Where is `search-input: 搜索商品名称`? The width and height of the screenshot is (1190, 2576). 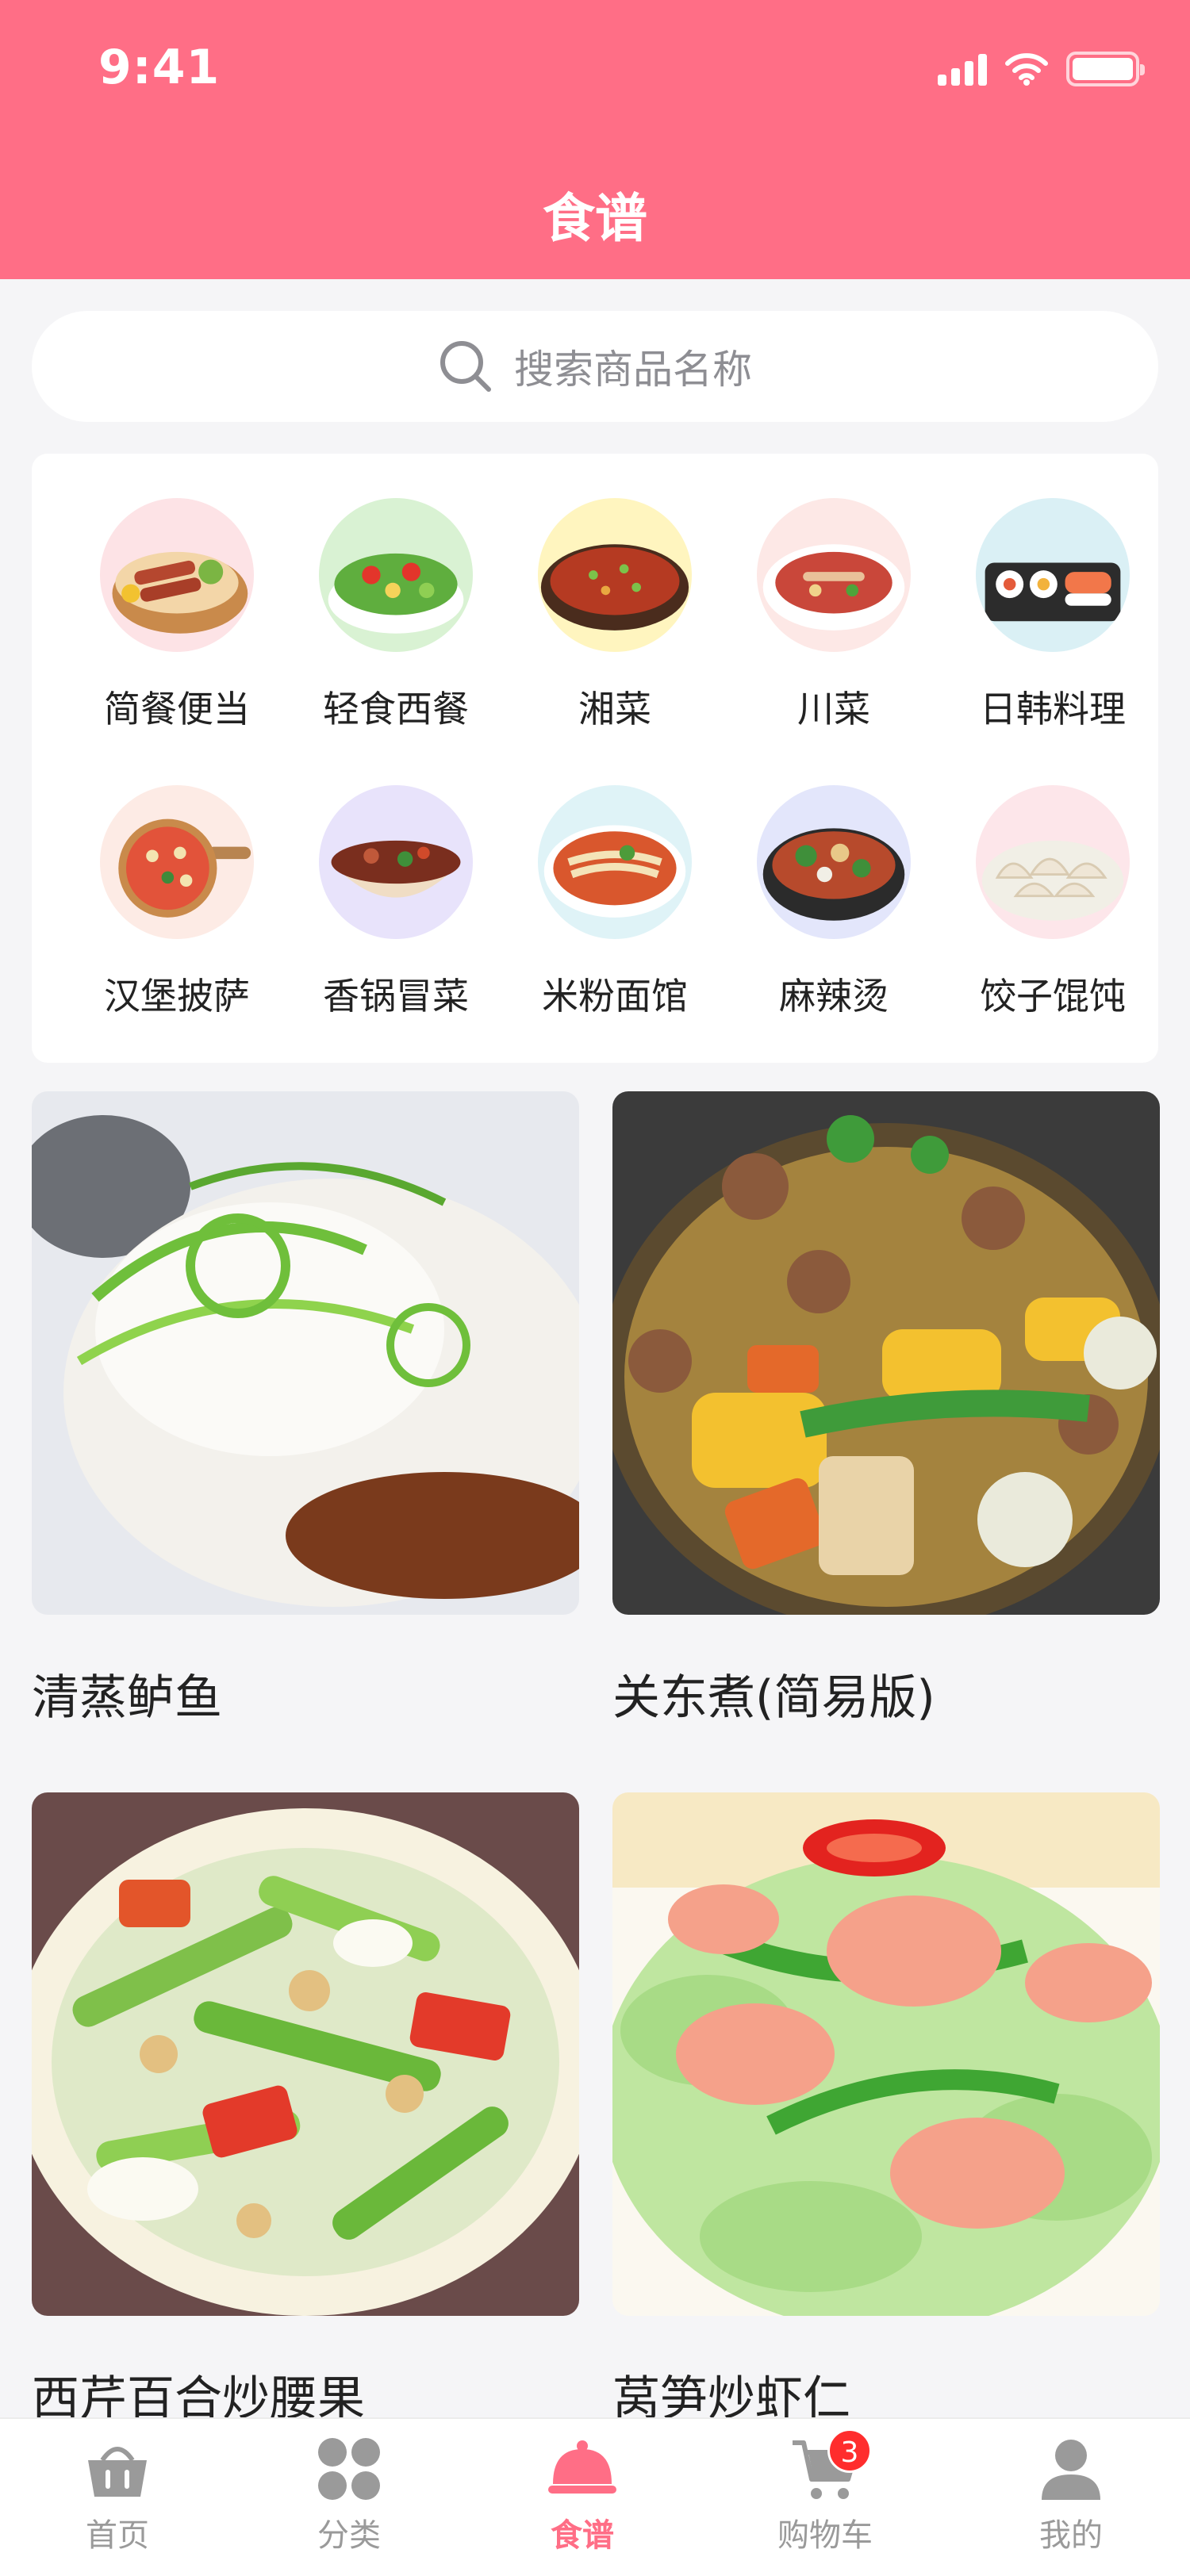
search-input: 搜索商品名称 is located at coordinates (595, 367).